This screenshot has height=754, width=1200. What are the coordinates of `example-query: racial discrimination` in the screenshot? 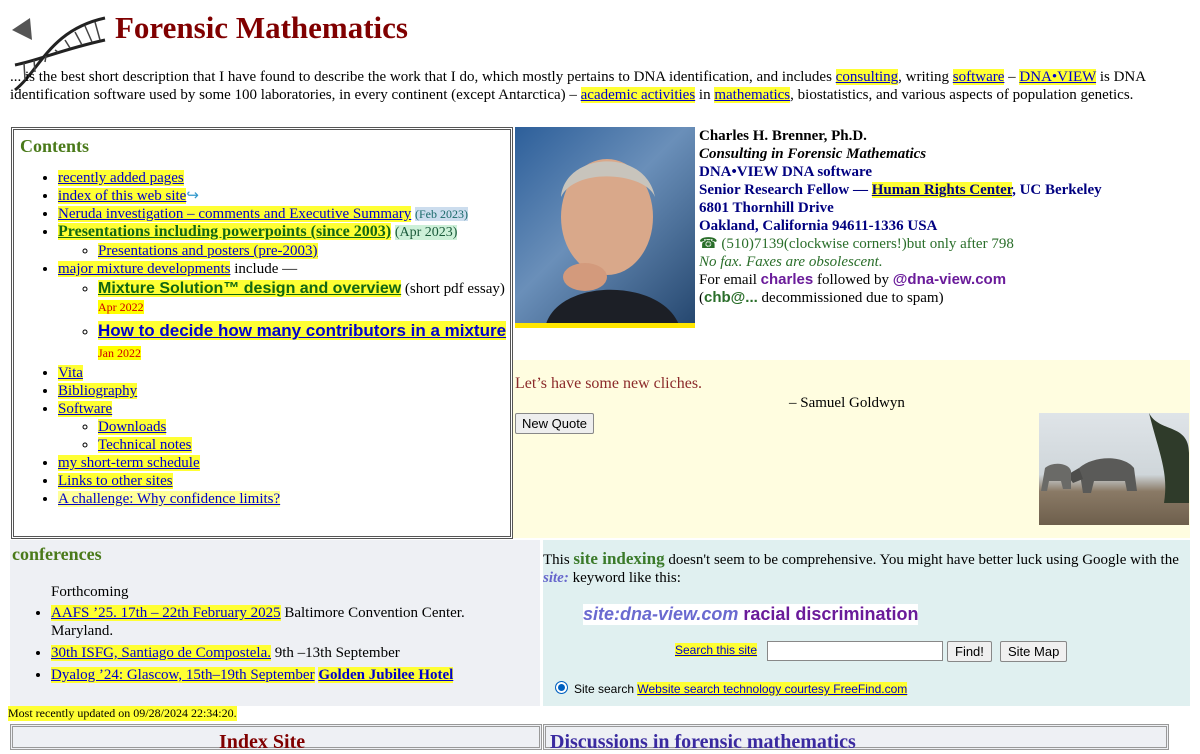 It's located at (828, 614).